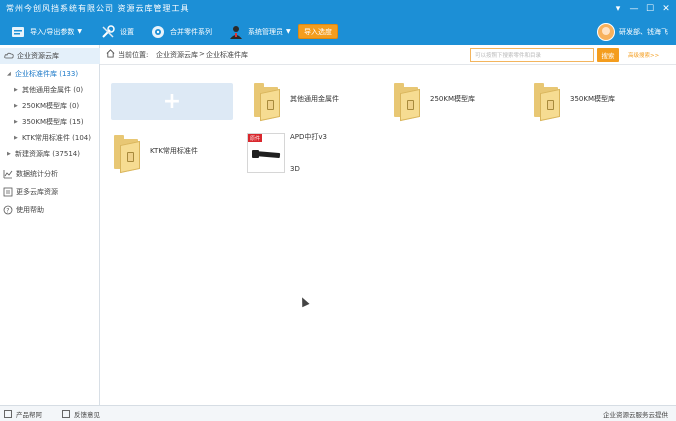 Image resolution: width=676 pixels, height=421 pixels. I want to click on import-icon, so click(18, 32).